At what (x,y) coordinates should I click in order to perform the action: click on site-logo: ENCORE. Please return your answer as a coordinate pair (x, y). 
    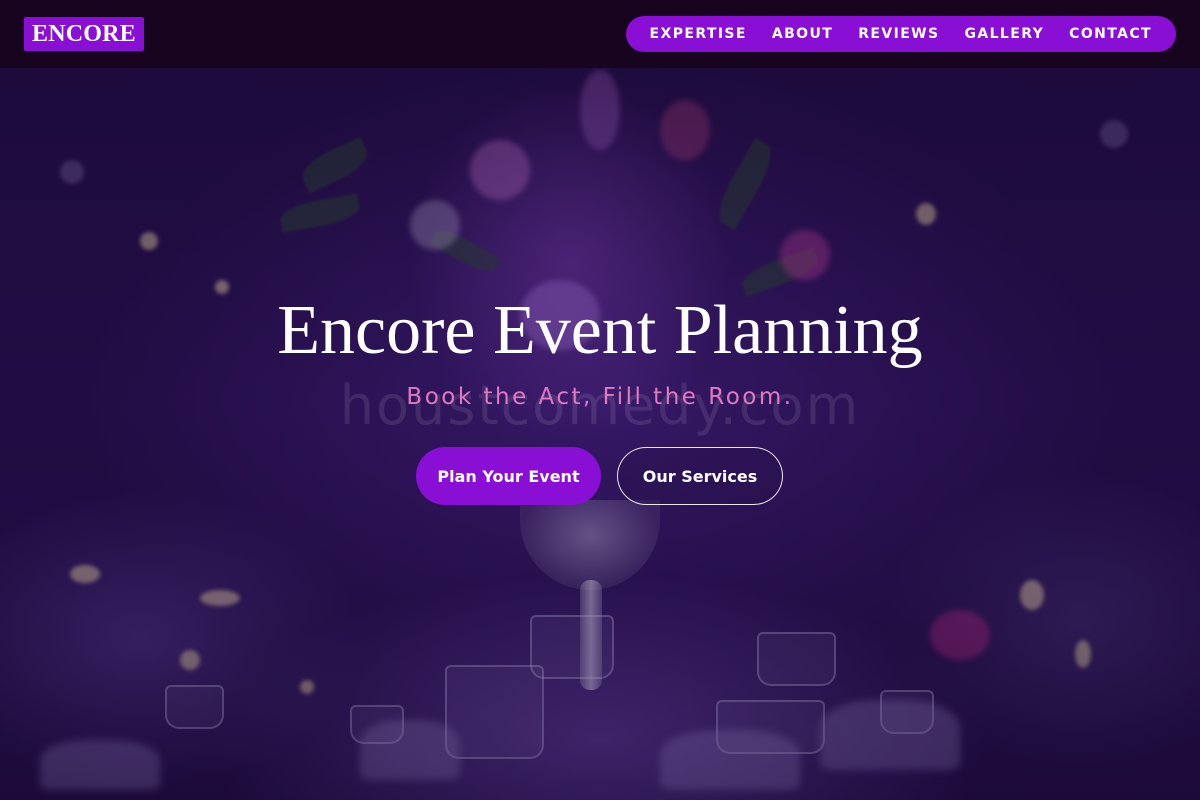
    Looking at the image, I should click on (84, 34).